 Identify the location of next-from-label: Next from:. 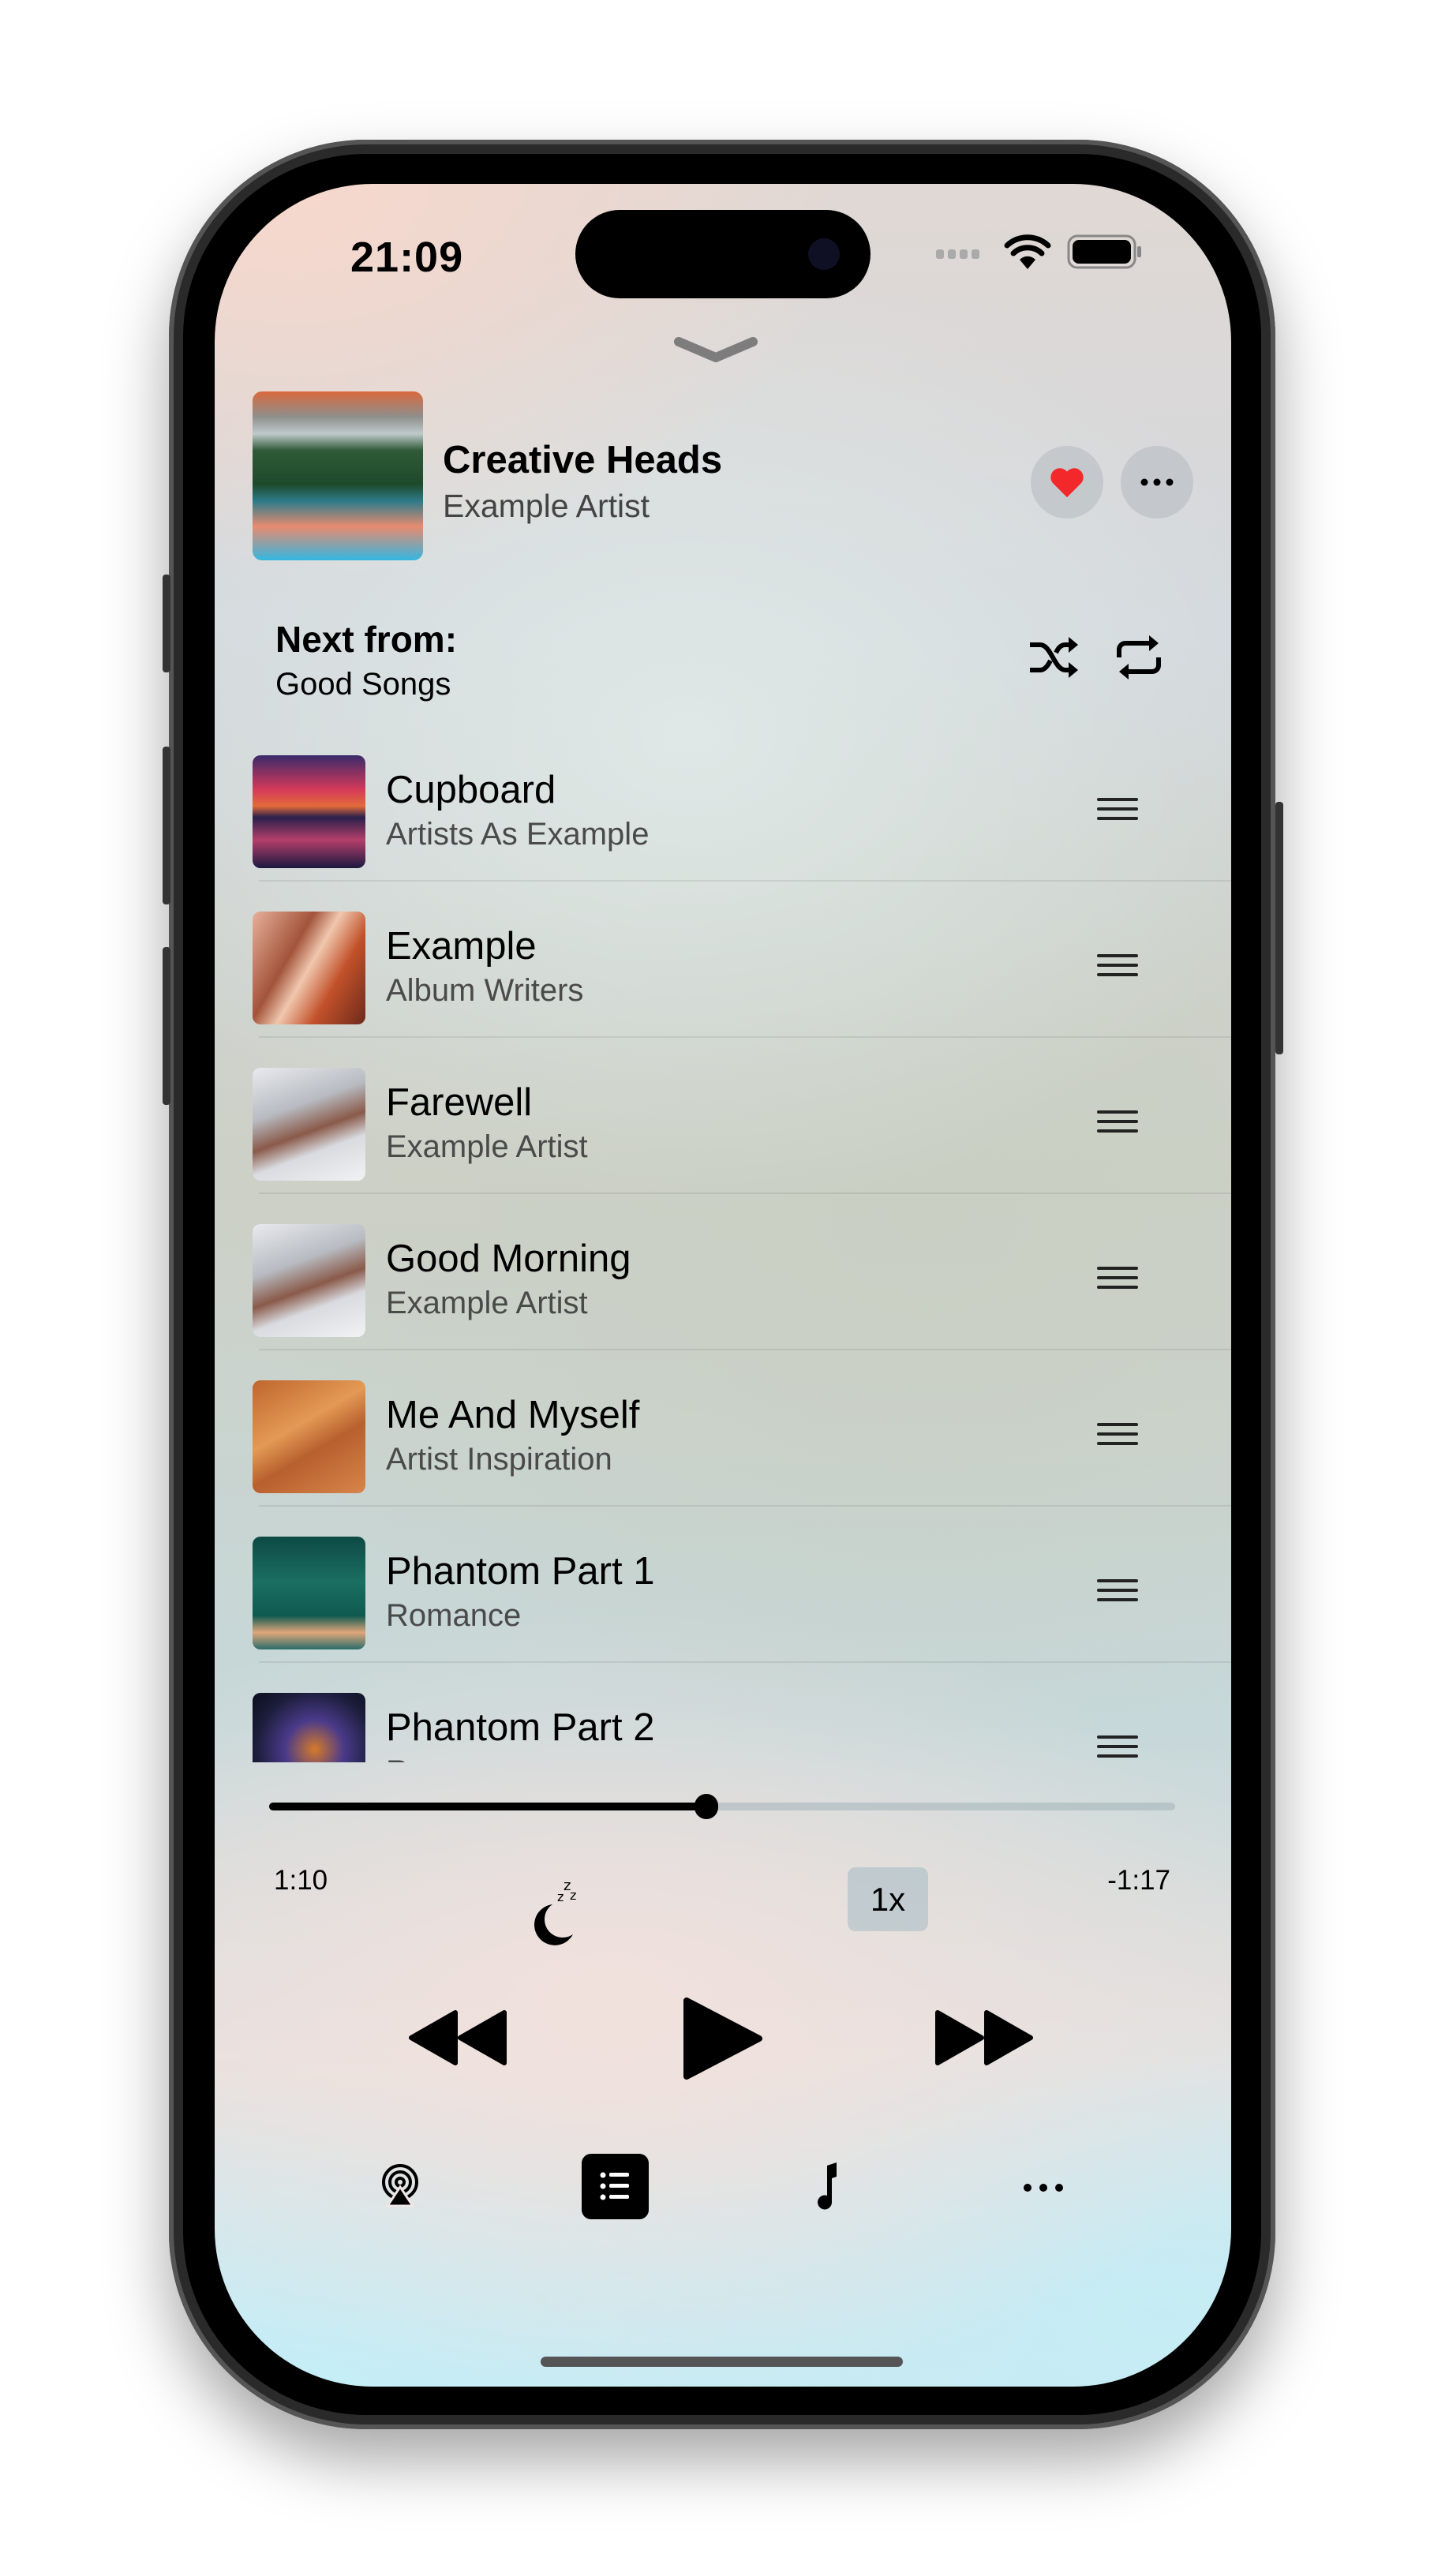
(366, 639).